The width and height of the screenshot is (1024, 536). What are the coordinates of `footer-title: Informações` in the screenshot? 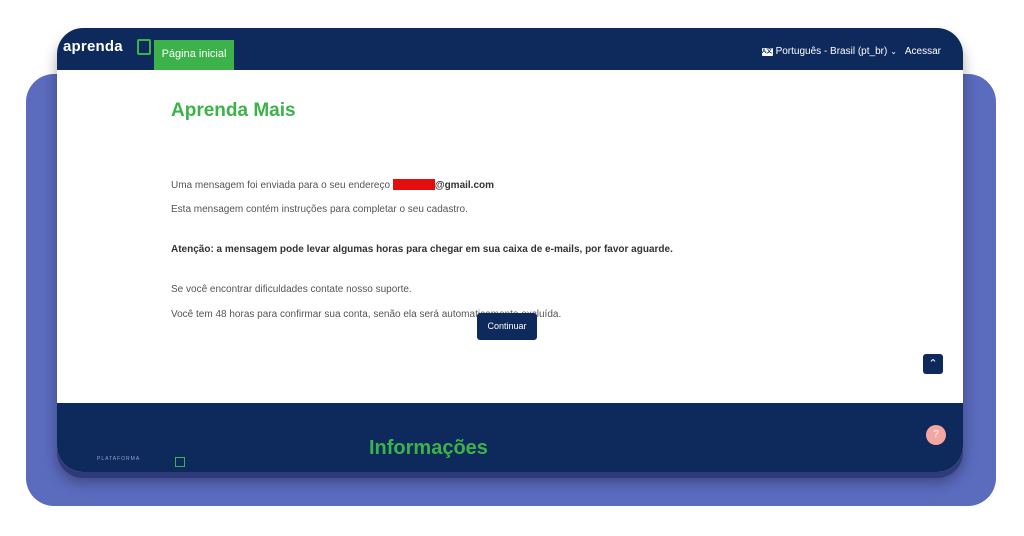 It's located at (428, 448).